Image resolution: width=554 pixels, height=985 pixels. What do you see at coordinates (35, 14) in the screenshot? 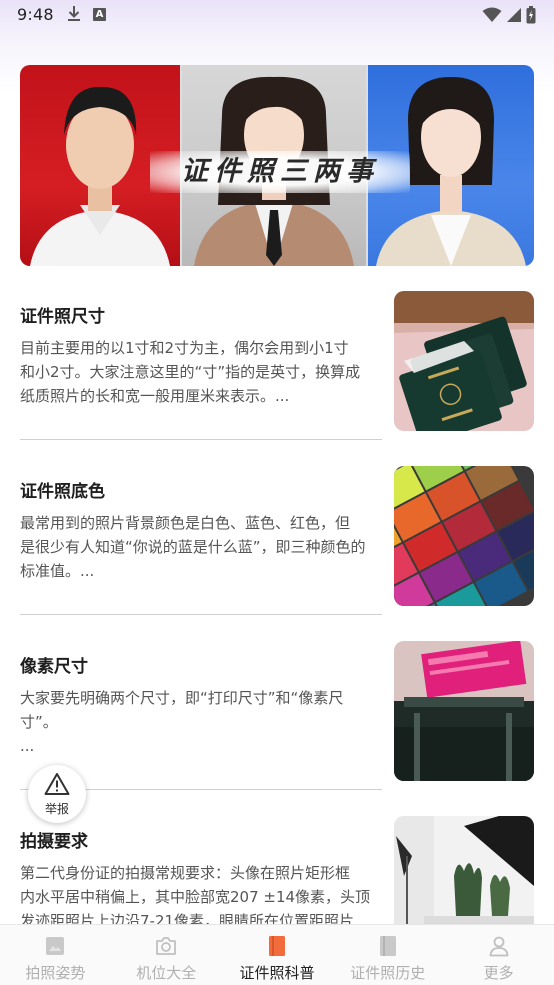
I see `status-time: 9:48` at bounding box center [35, 14].